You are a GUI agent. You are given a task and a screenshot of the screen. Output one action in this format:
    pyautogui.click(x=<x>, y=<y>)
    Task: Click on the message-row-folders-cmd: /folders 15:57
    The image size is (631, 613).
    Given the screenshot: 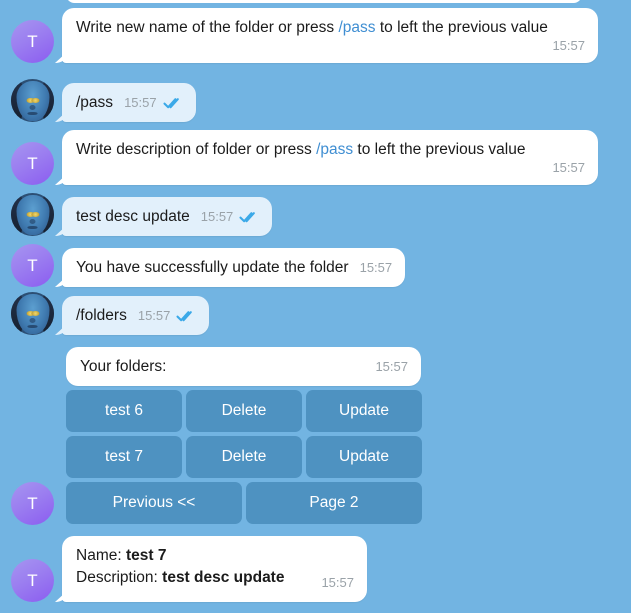 What is the action you would take?
    pyautogui.click(x=105, y=313)
    